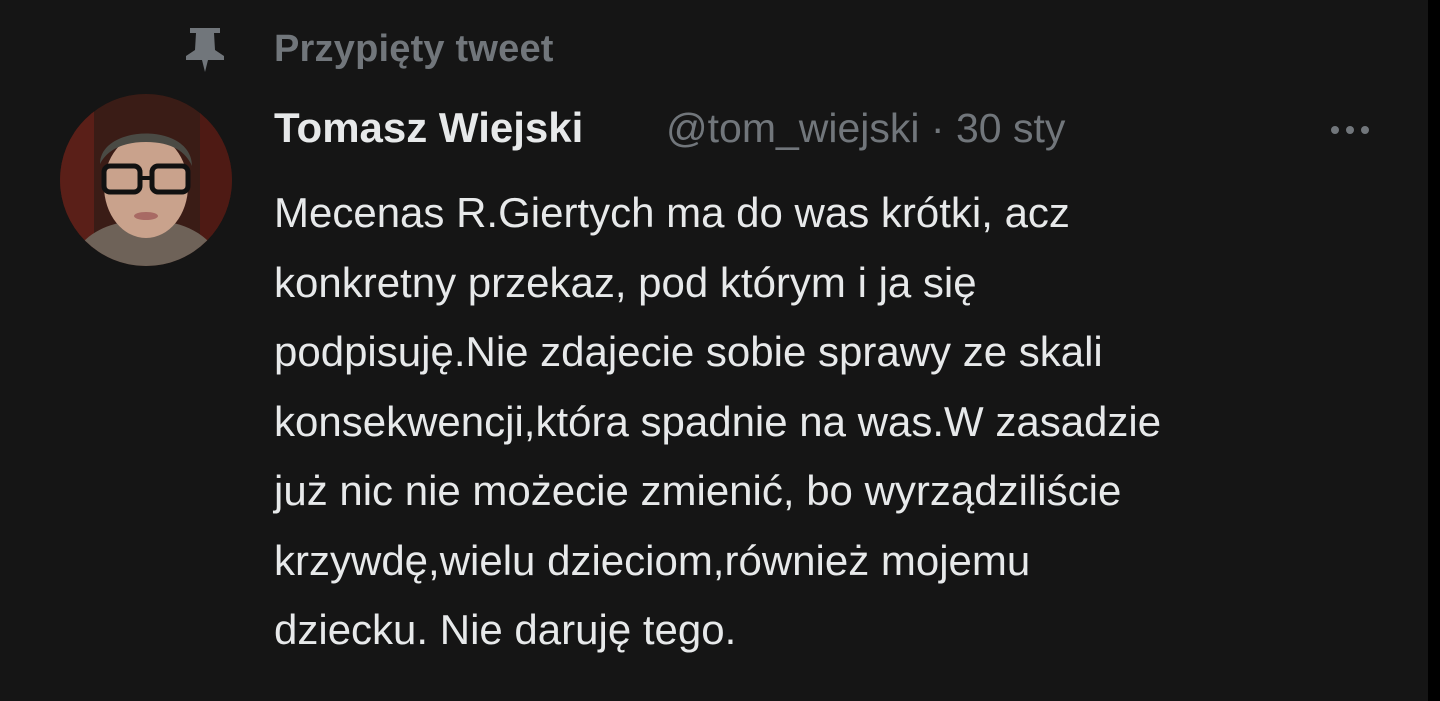  I want to click on tweet-text-line: konkretny przekaz, pod którym i ja się, so click(625, 282).